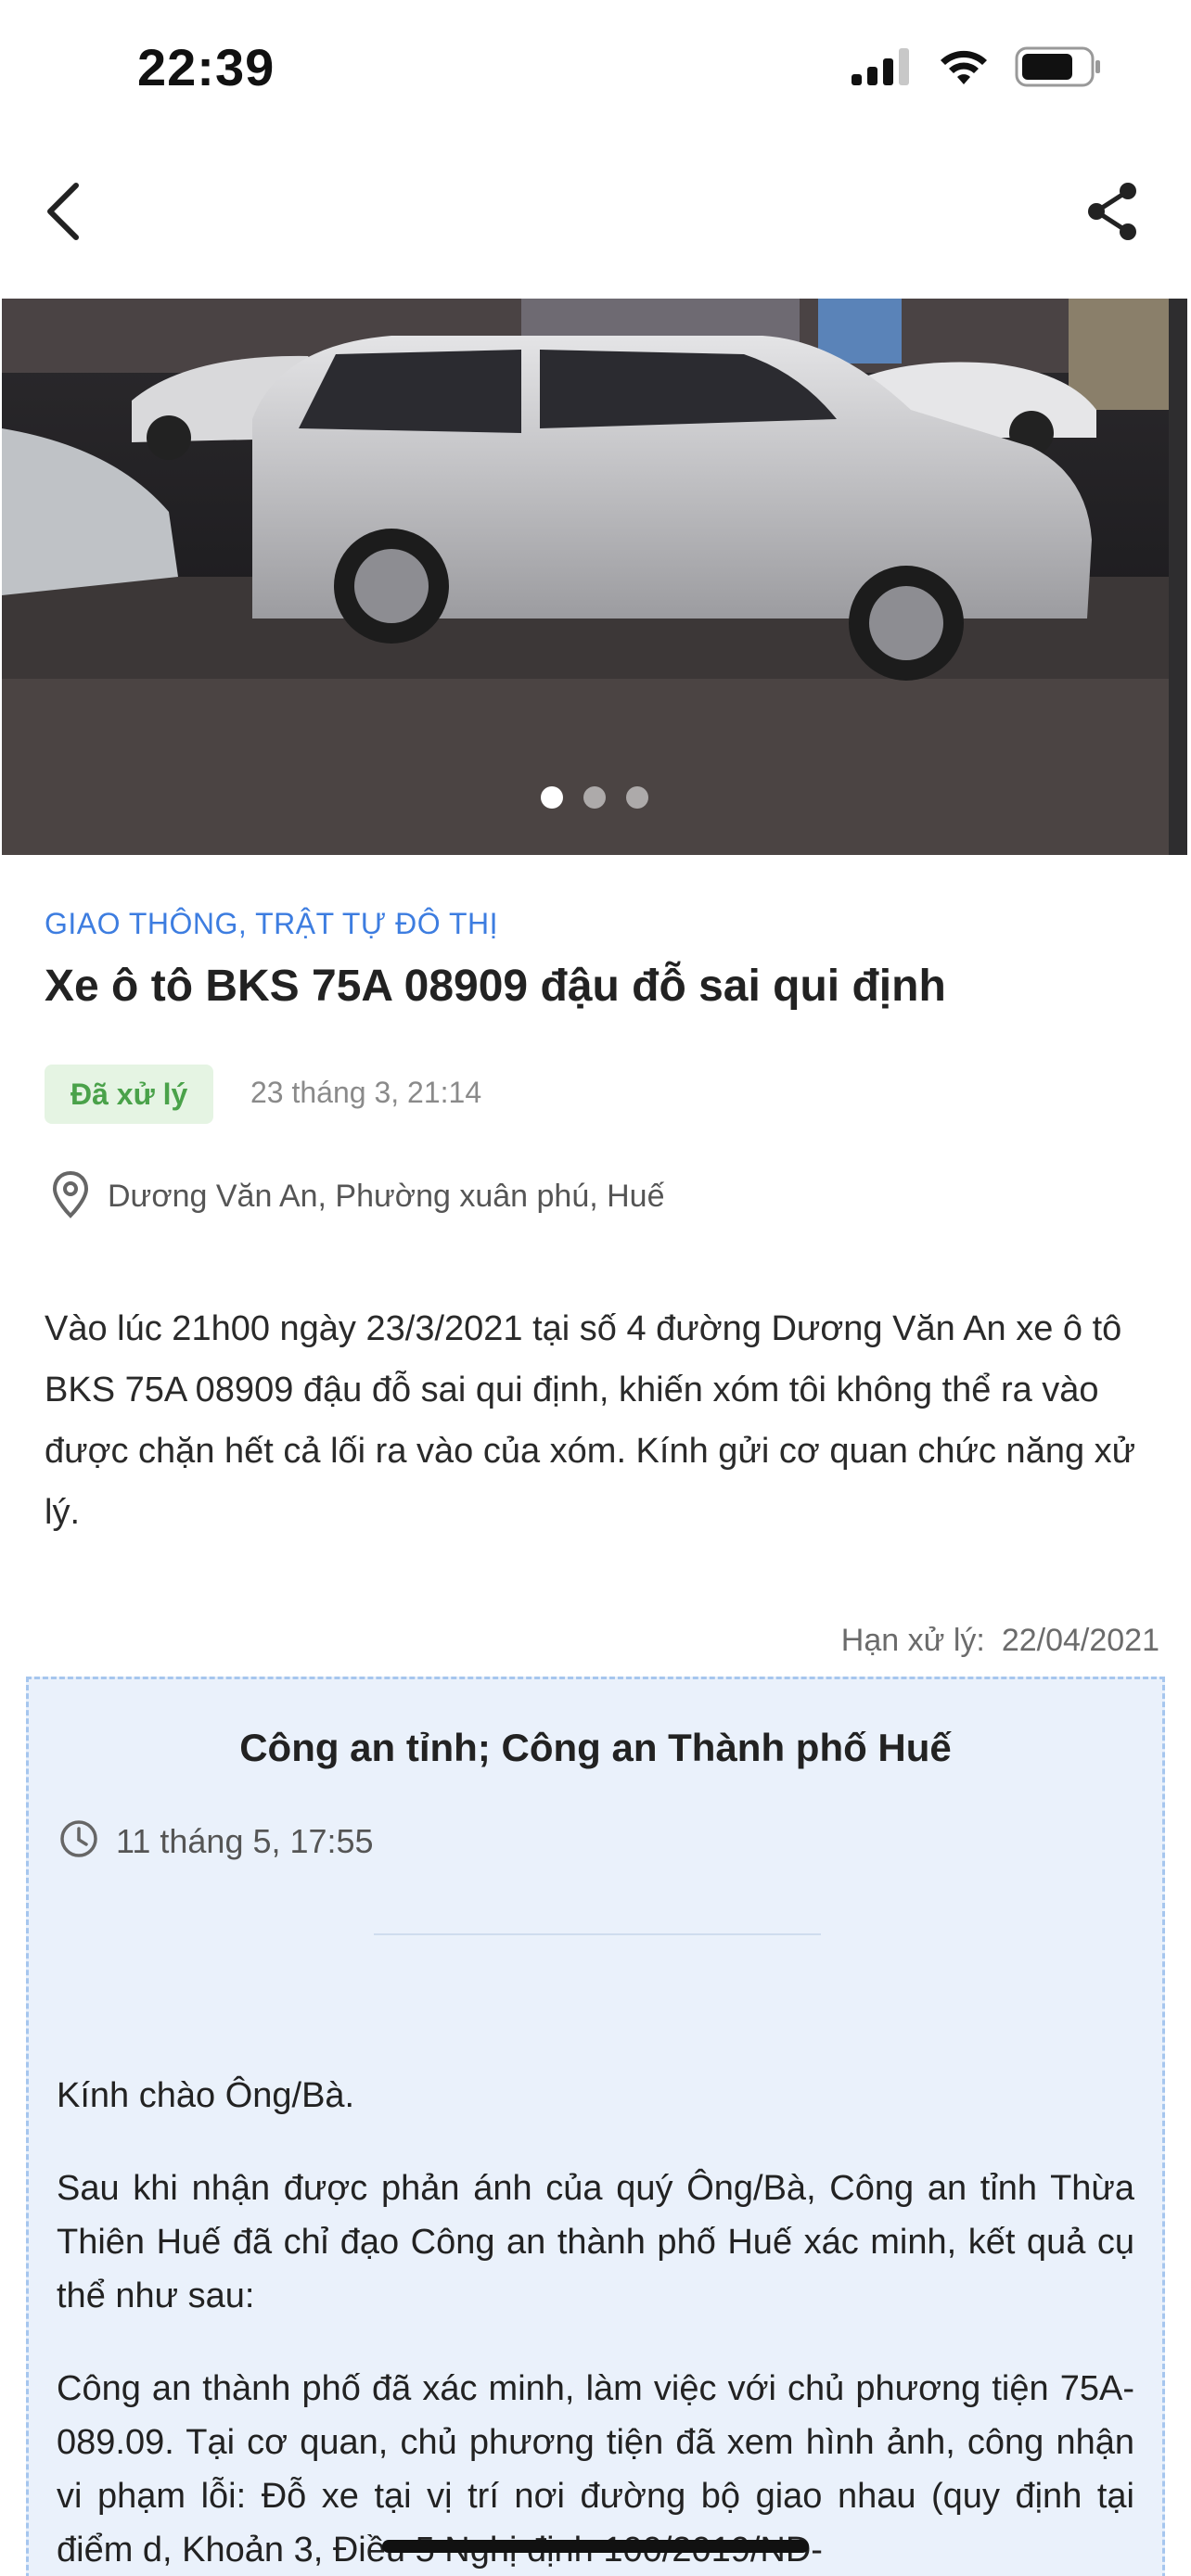 This screenshot has width=1191, height=2576. I want to click on divider, so click(597, 1934).